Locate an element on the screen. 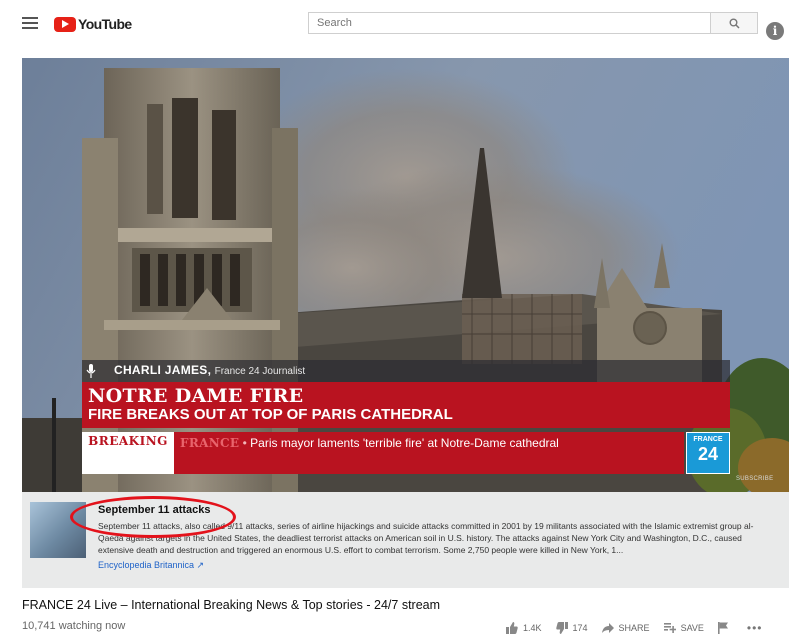 The image size is (800, 640). report-button is located at coordinates (725, 628).